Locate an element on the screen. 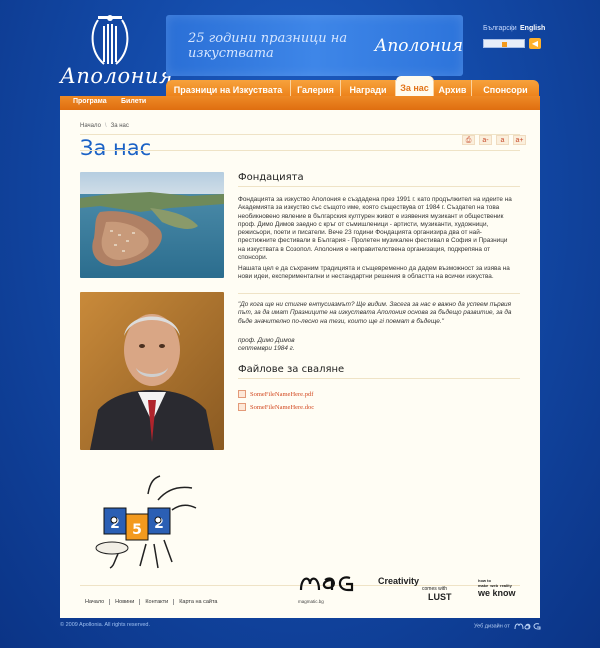 The height and width of the screenshot is (648, 600). audio-player: ◀ is located at coordinates (512, 43).